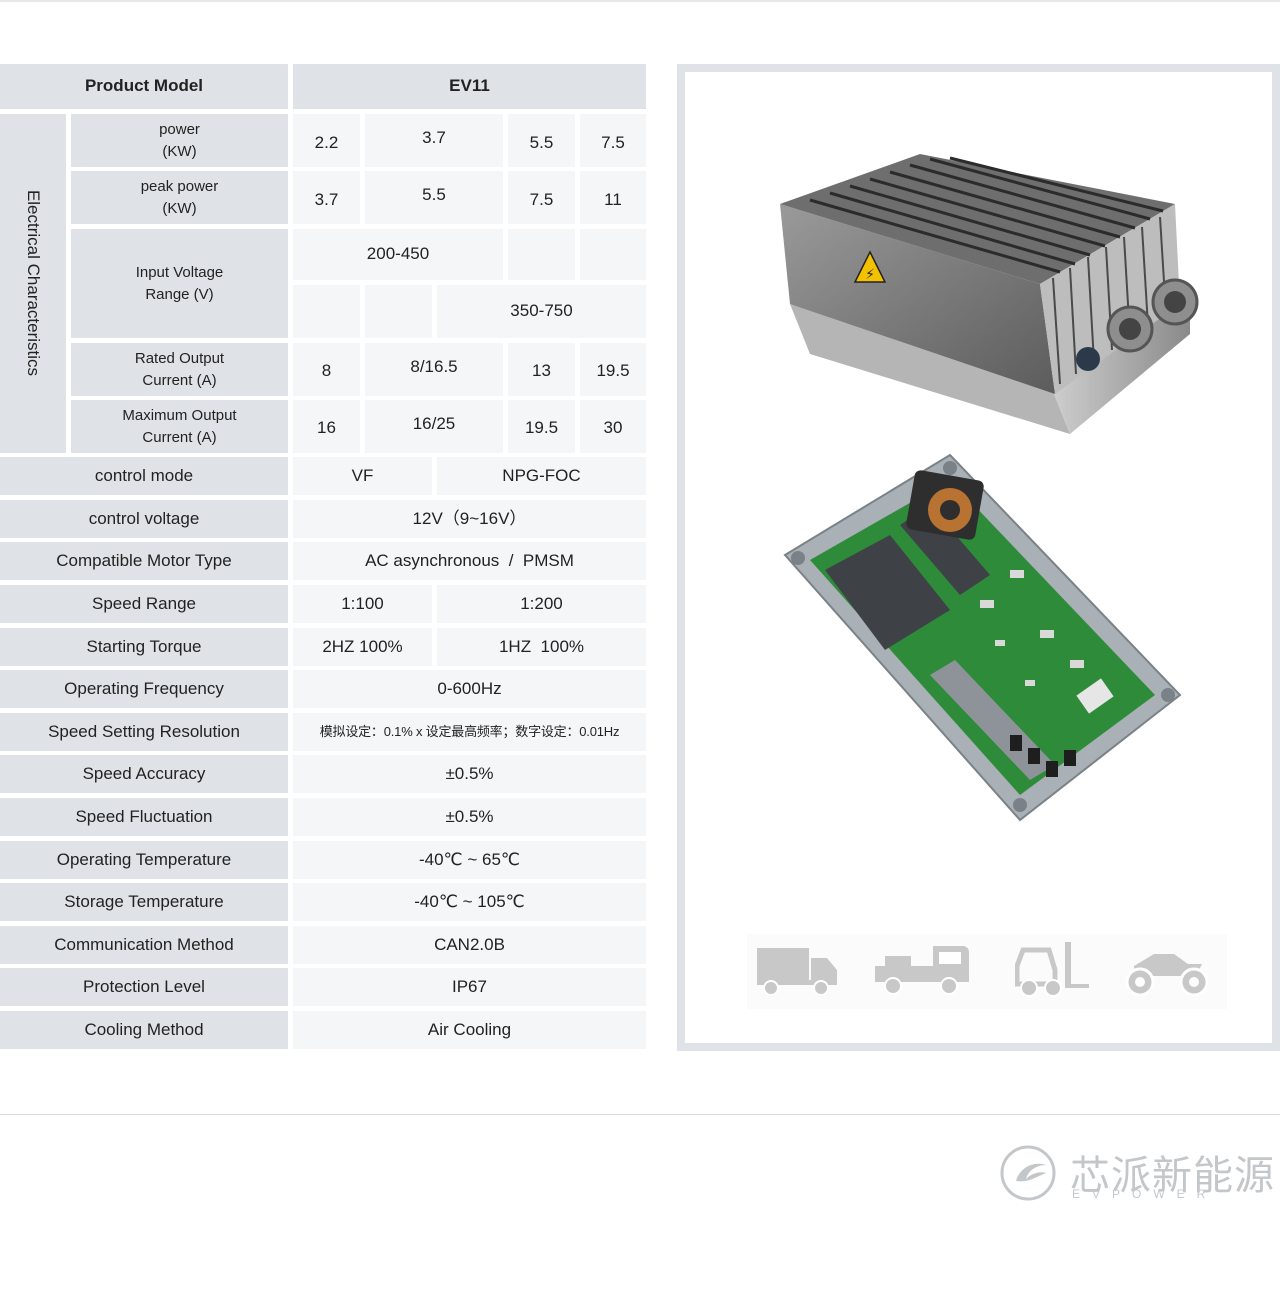 Image resolution: width=1280 pixels, height=1300 pixels. What do you see at coordinates (1052, 972) in the screenshot?
I see `forklift-icon` at bounding box center [1052, 972].